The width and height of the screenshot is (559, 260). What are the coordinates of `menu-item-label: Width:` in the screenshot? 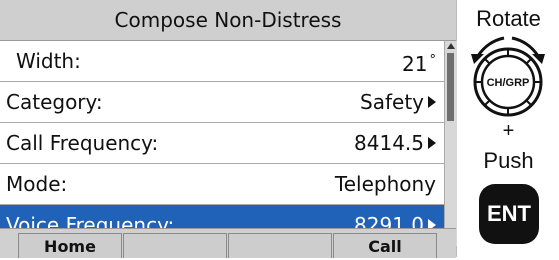 It's located at (48, 61).